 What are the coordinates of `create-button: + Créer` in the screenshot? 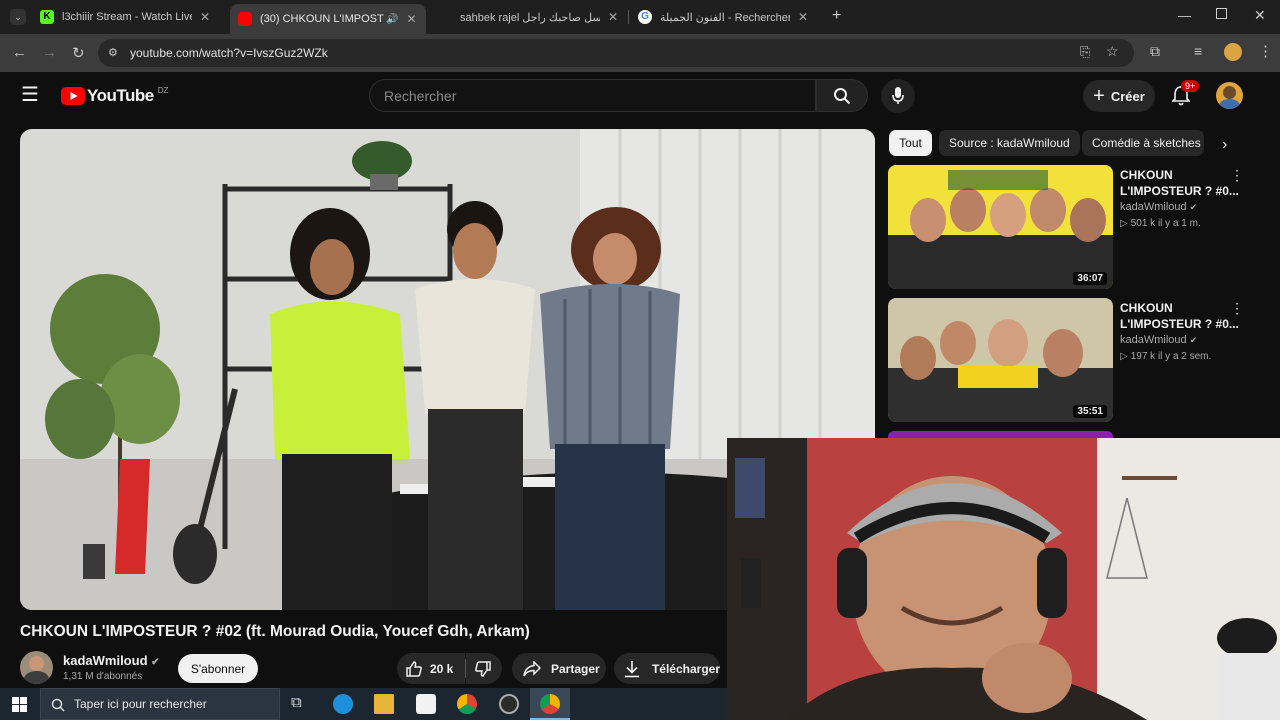 It's located at (1119, 96).